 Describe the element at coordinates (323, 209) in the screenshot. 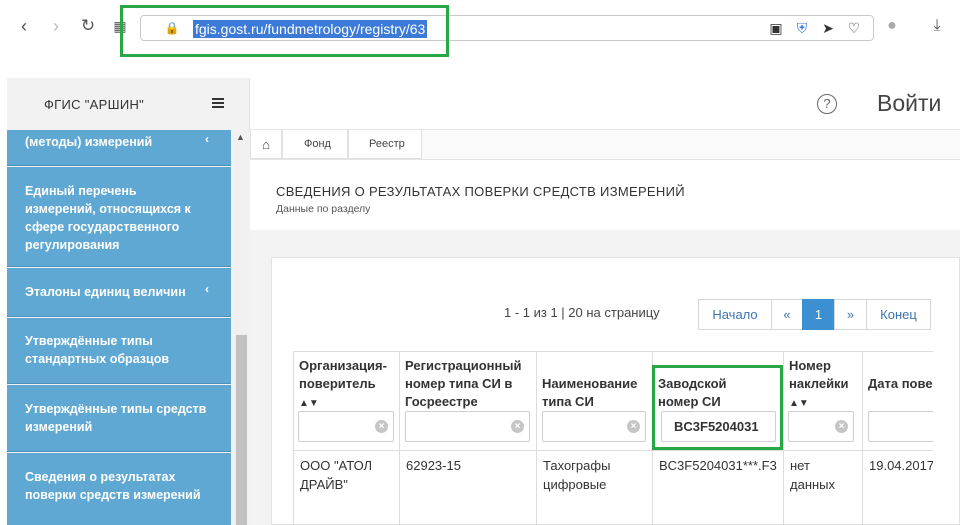

I see `page-subtitle: Данные по разделу` at that location.